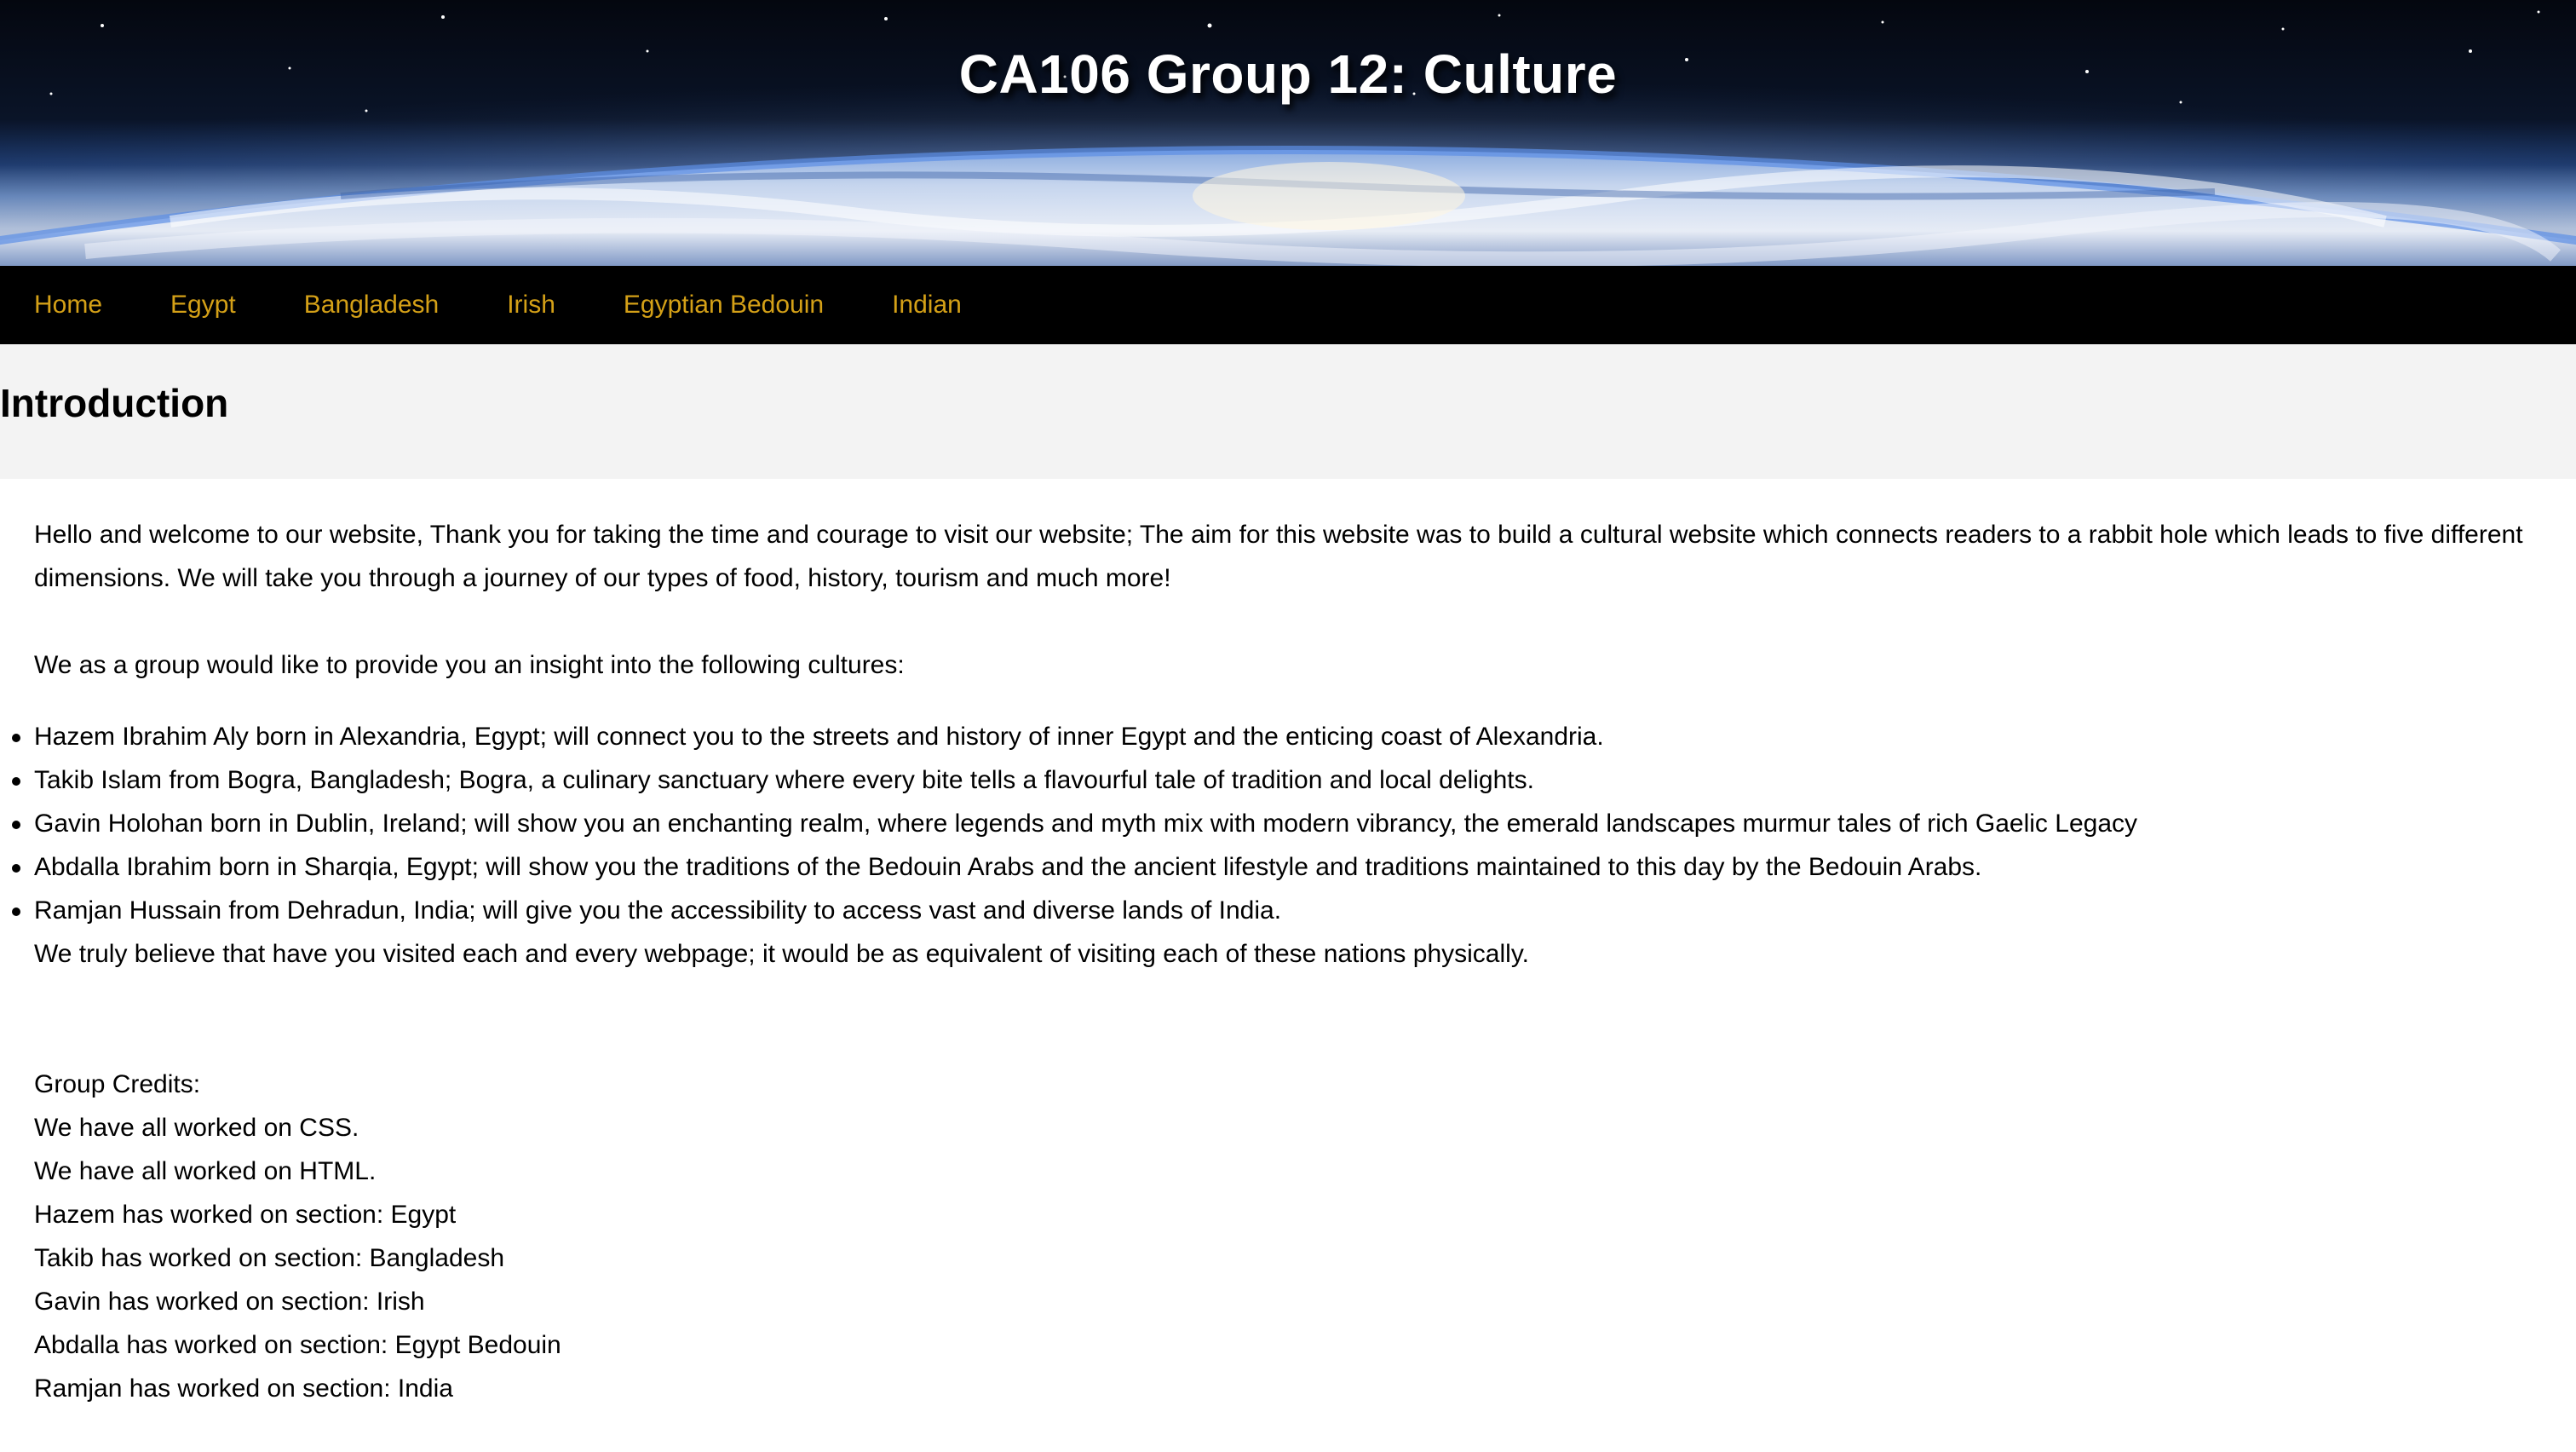 The image size is (2576, 1452). Describe the element at coordinates (371, 305) in the screenshot. I see `nav-bangladesh: Bangladesh` at that location.